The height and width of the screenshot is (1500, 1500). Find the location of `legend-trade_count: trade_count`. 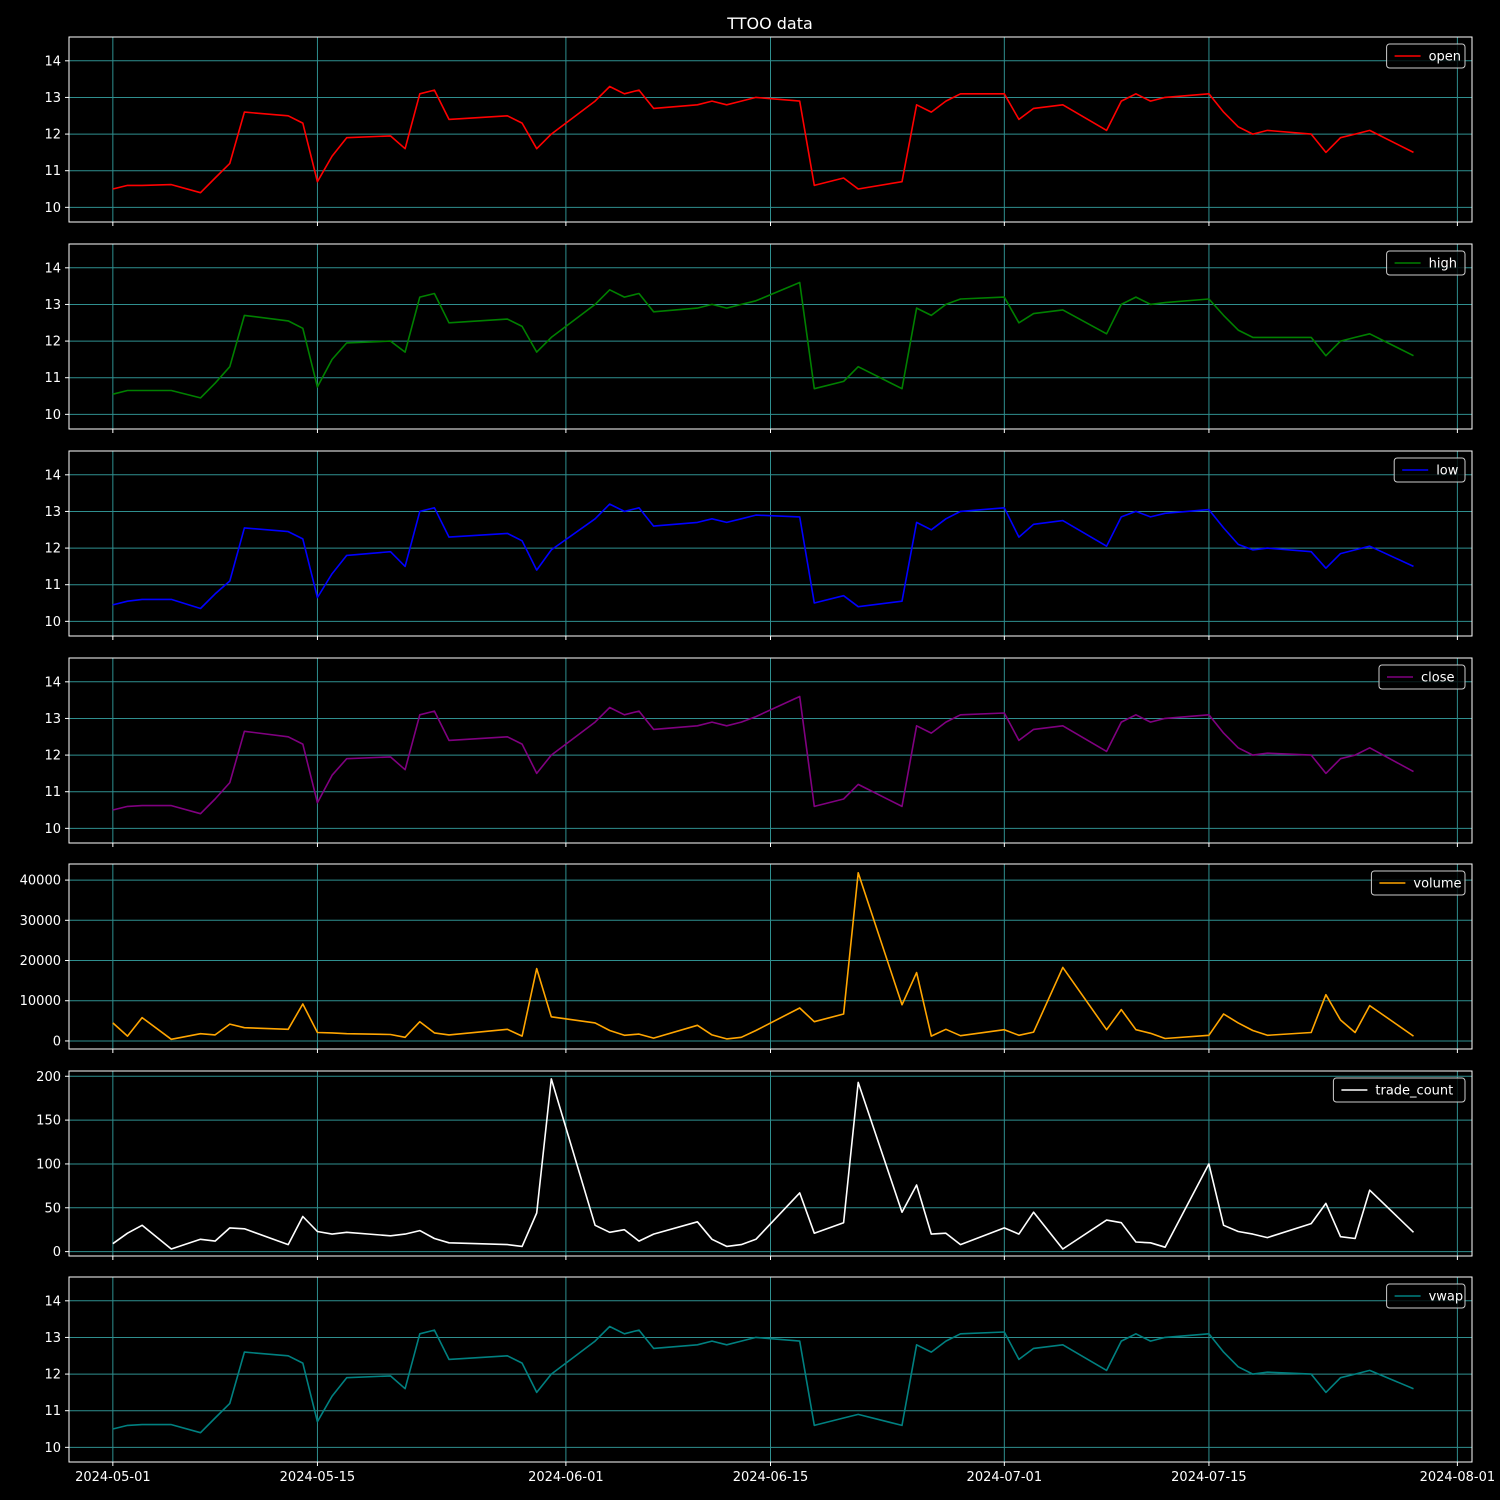

legend-trade_count: trade_count is located at coordinates (1399, 1090).